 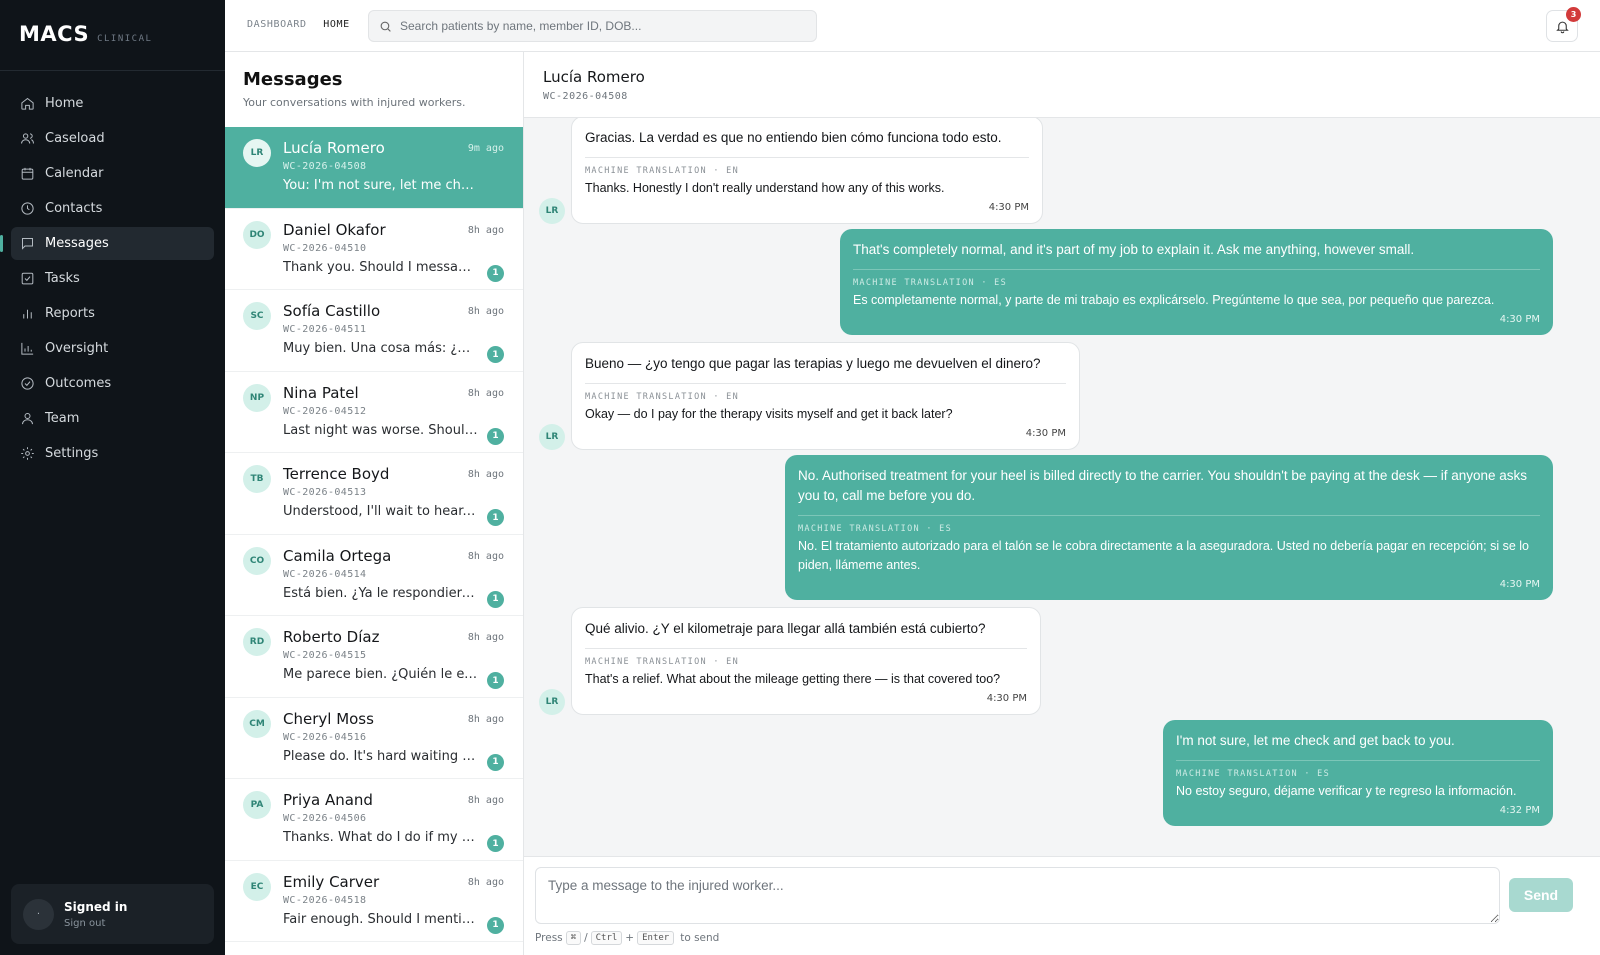 I want to click on conversation-claim-id: WC-2026-04508, so click(x=325, y=166).